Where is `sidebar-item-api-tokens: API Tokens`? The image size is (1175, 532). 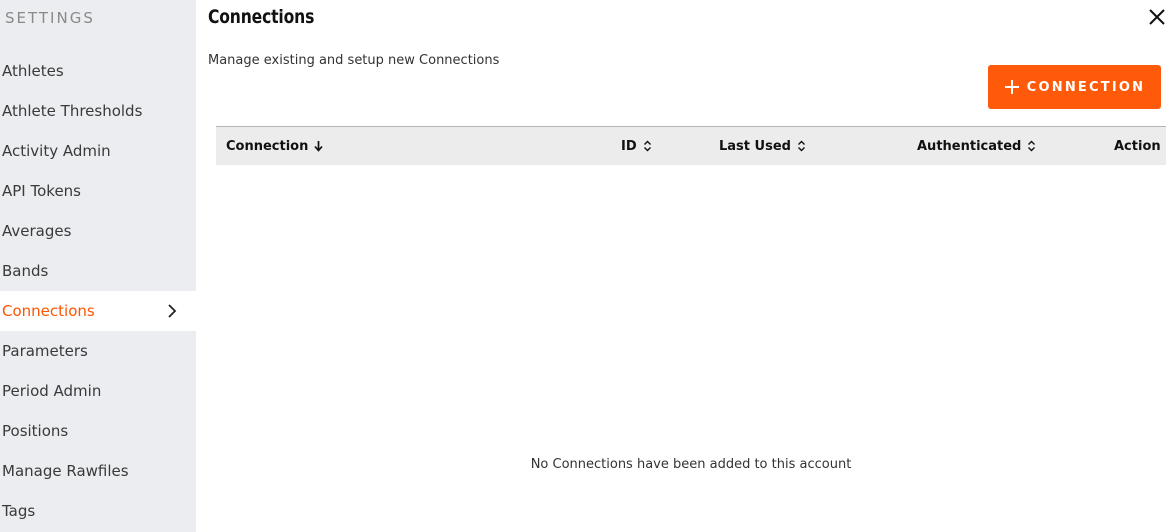 sidebar-item-api-tokens: API Tokens is located at coordinates (98, 191).